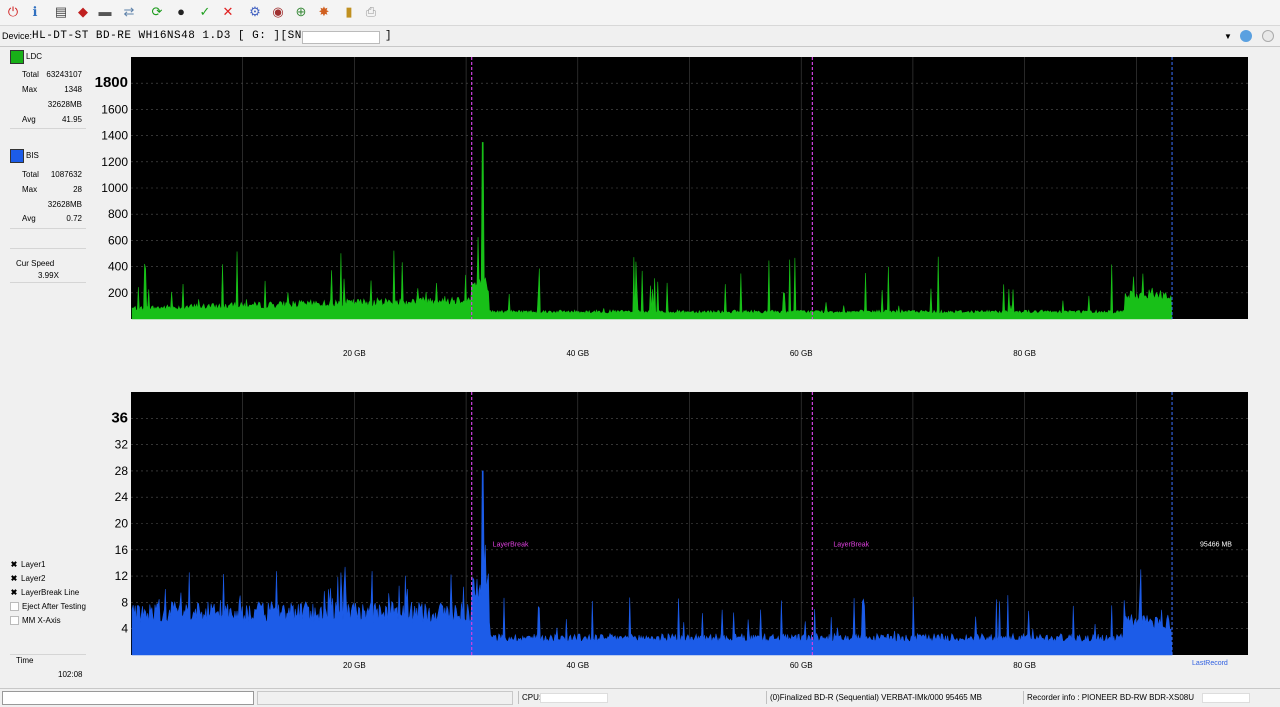 Image resolution: width=1280 pixels, height=707 pixels. I want to click on cpu-meter, so click(574, 698).